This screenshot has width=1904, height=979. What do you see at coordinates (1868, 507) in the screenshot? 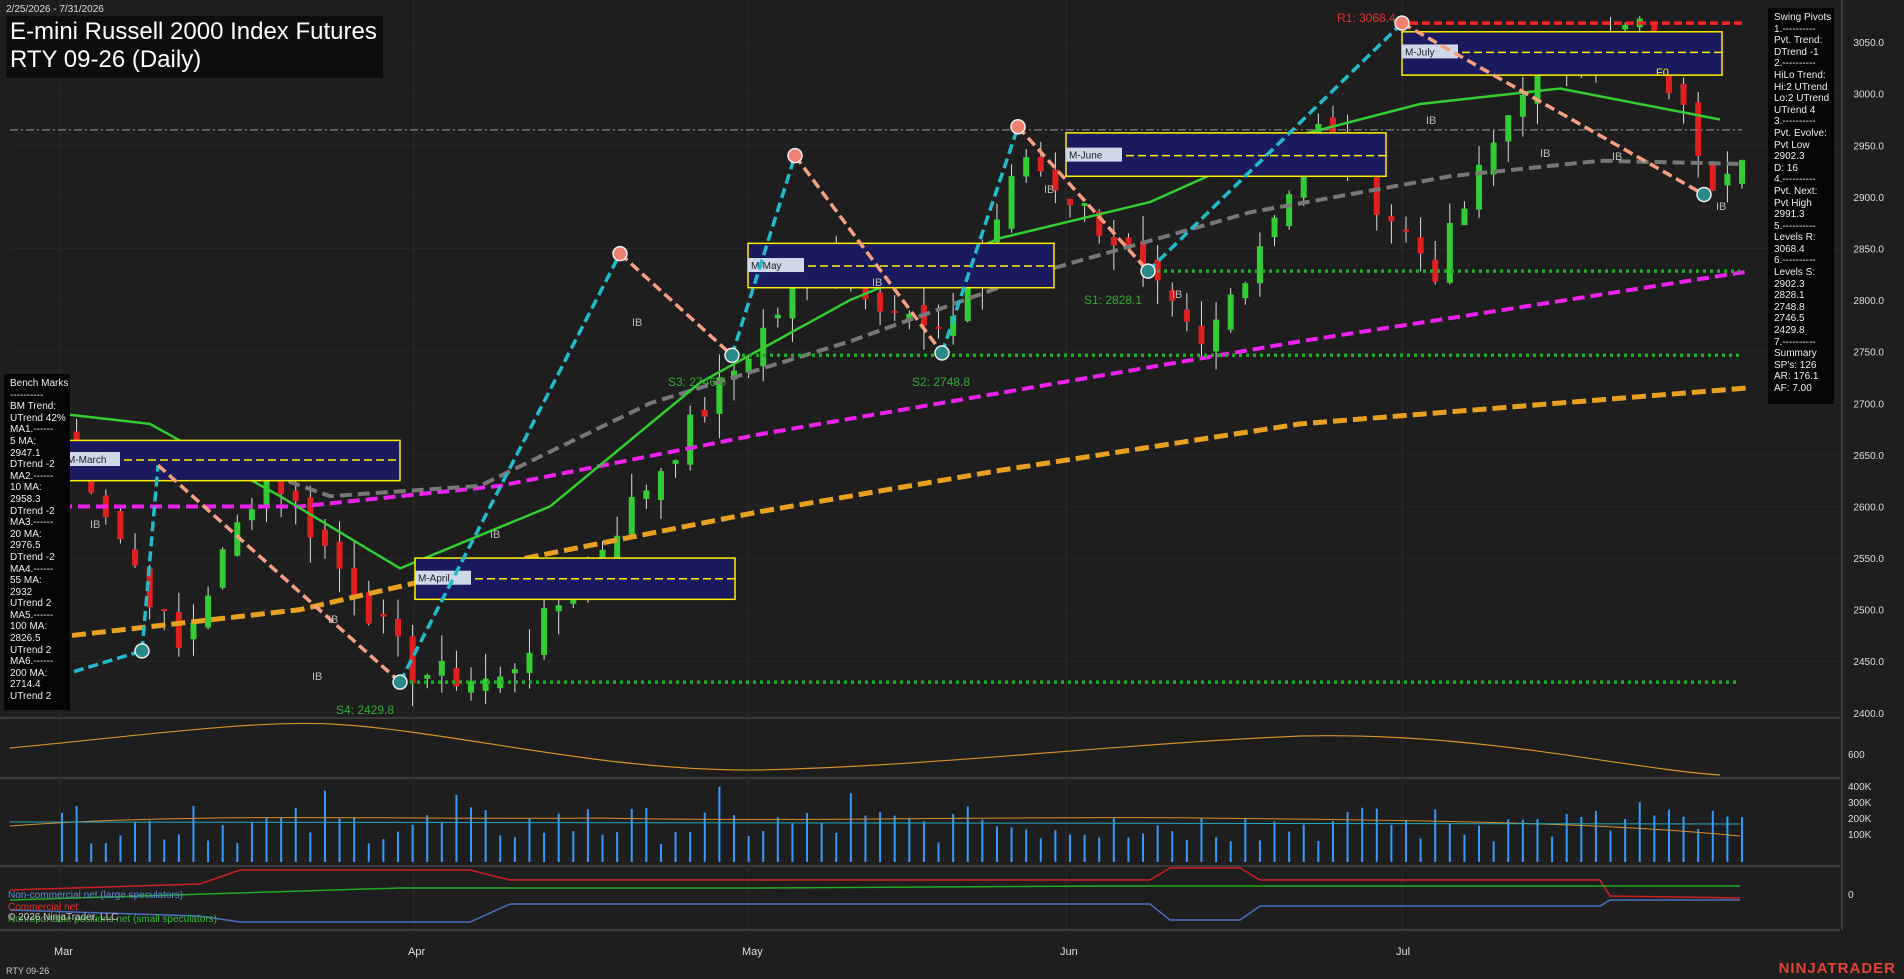
I see `y-tick-label: 2600.0` at bounding box center [1868, 507].